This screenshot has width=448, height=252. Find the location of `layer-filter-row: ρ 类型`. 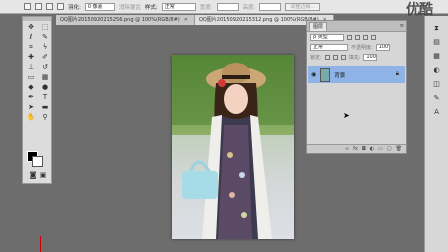

layer-filter-row: ρ 类型 is located at coordinates (356, 37).